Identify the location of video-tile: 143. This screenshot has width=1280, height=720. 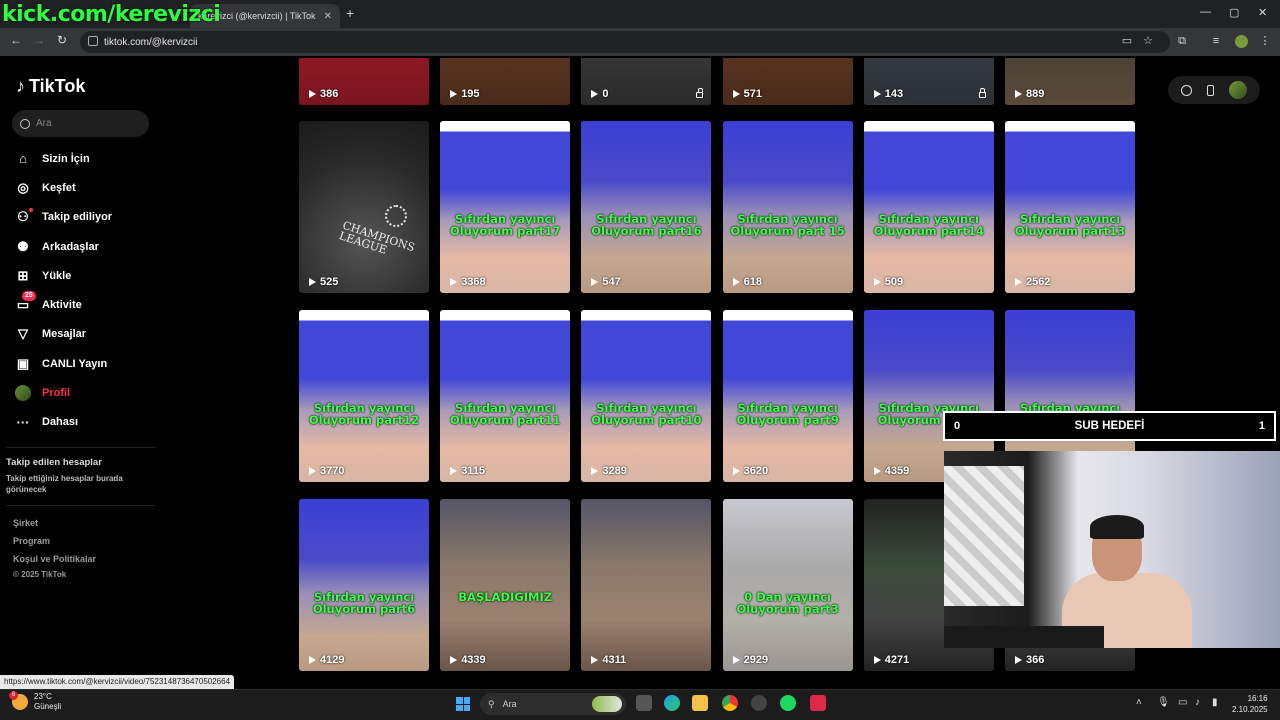
(928, 81).